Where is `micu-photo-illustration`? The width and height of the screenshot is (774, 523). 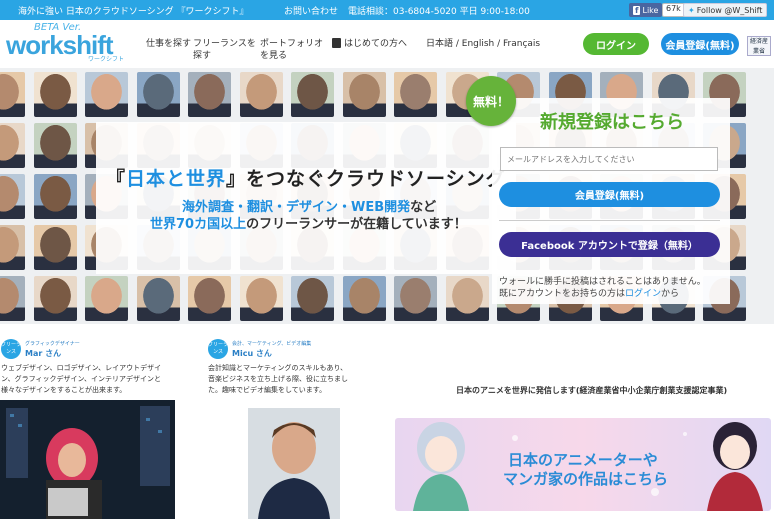
micu-photo-illustration is located at coordinates (294, 463).